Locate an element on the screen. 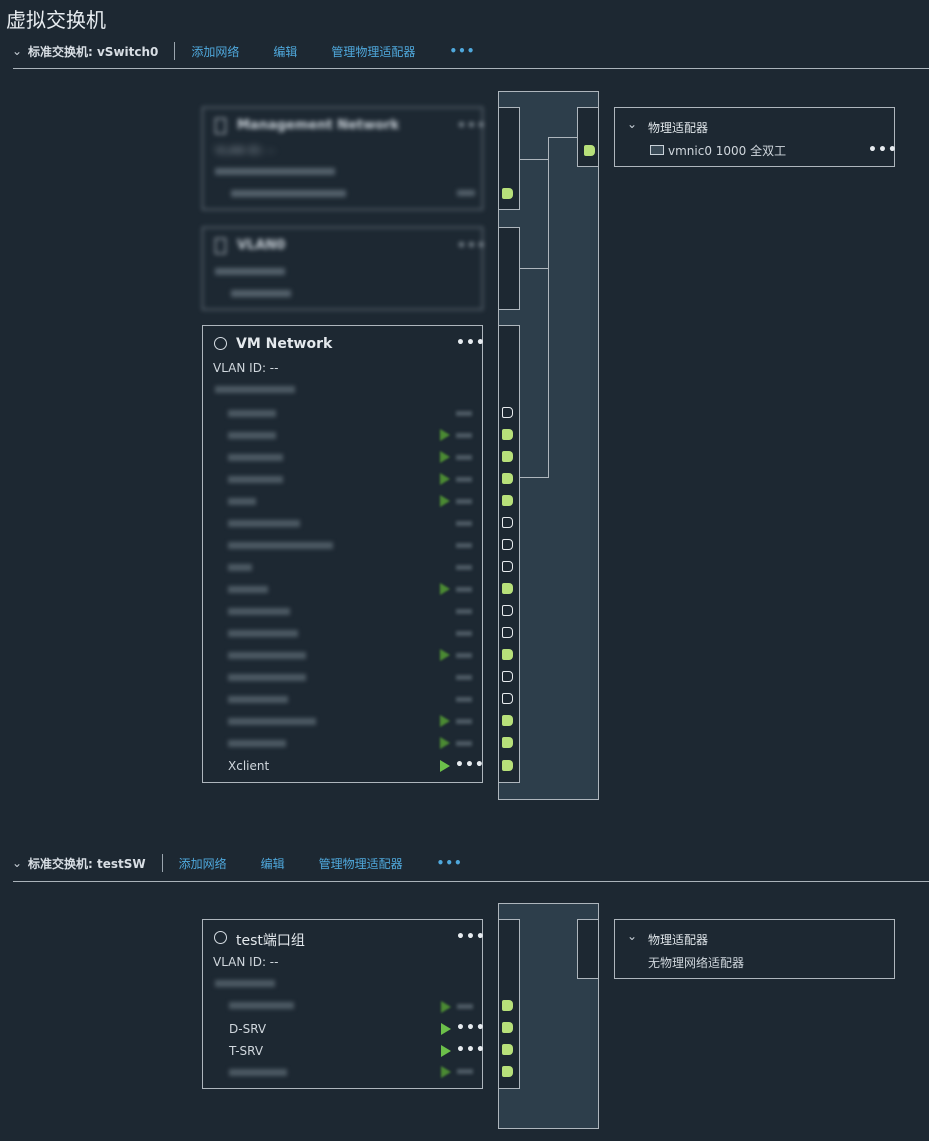 The width and height of the screenshot is (929, 1141). port-group-management-network: Management Network ••• VLAN ID: -- is located at coordinates (344, 158).